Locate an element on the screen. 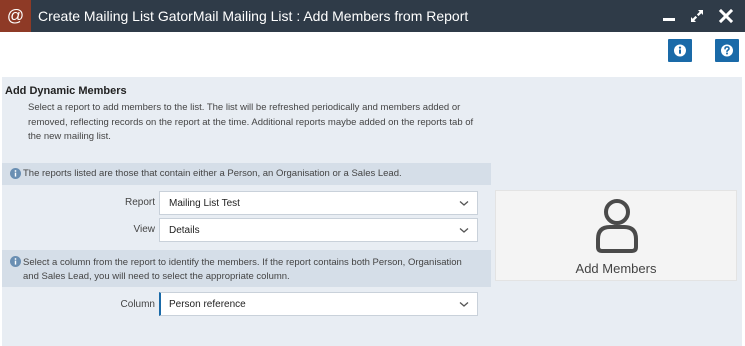 The height and width of the screenshot is (346, 745). person-icon is located at coordinates (617, 226).